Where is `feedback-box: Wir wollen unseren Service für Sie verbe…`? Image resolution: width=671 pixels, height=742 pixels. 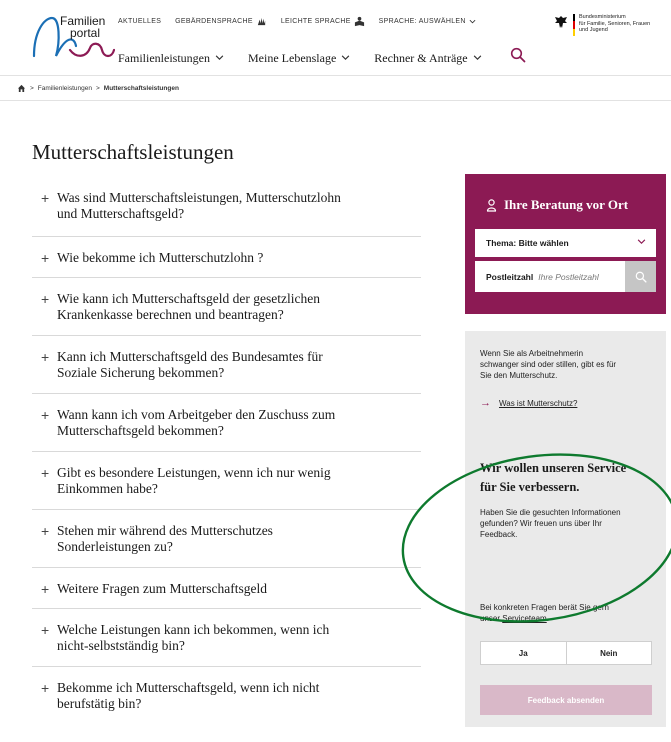 feedback-box: Wir wollen unseren Service für Sie verbe… is located at coordinates (565, 587).